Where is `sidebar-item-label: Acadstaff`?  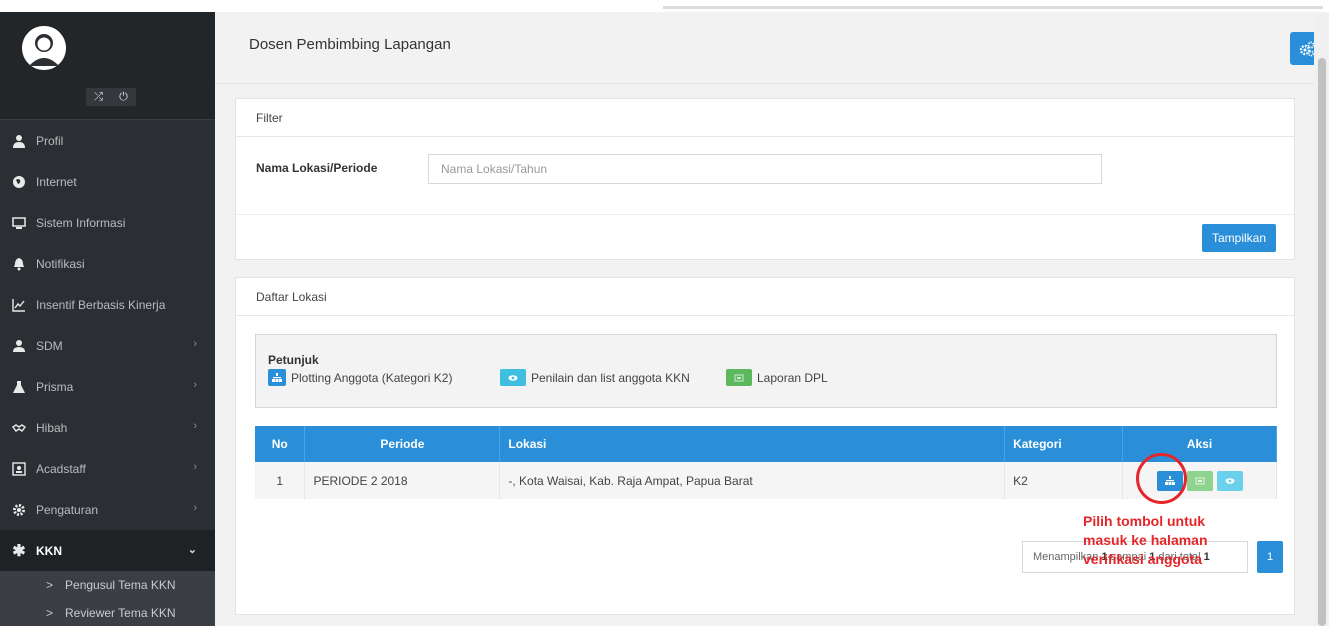 sidebar-item-label: Acadstaff is located at coordinates (61, 468).